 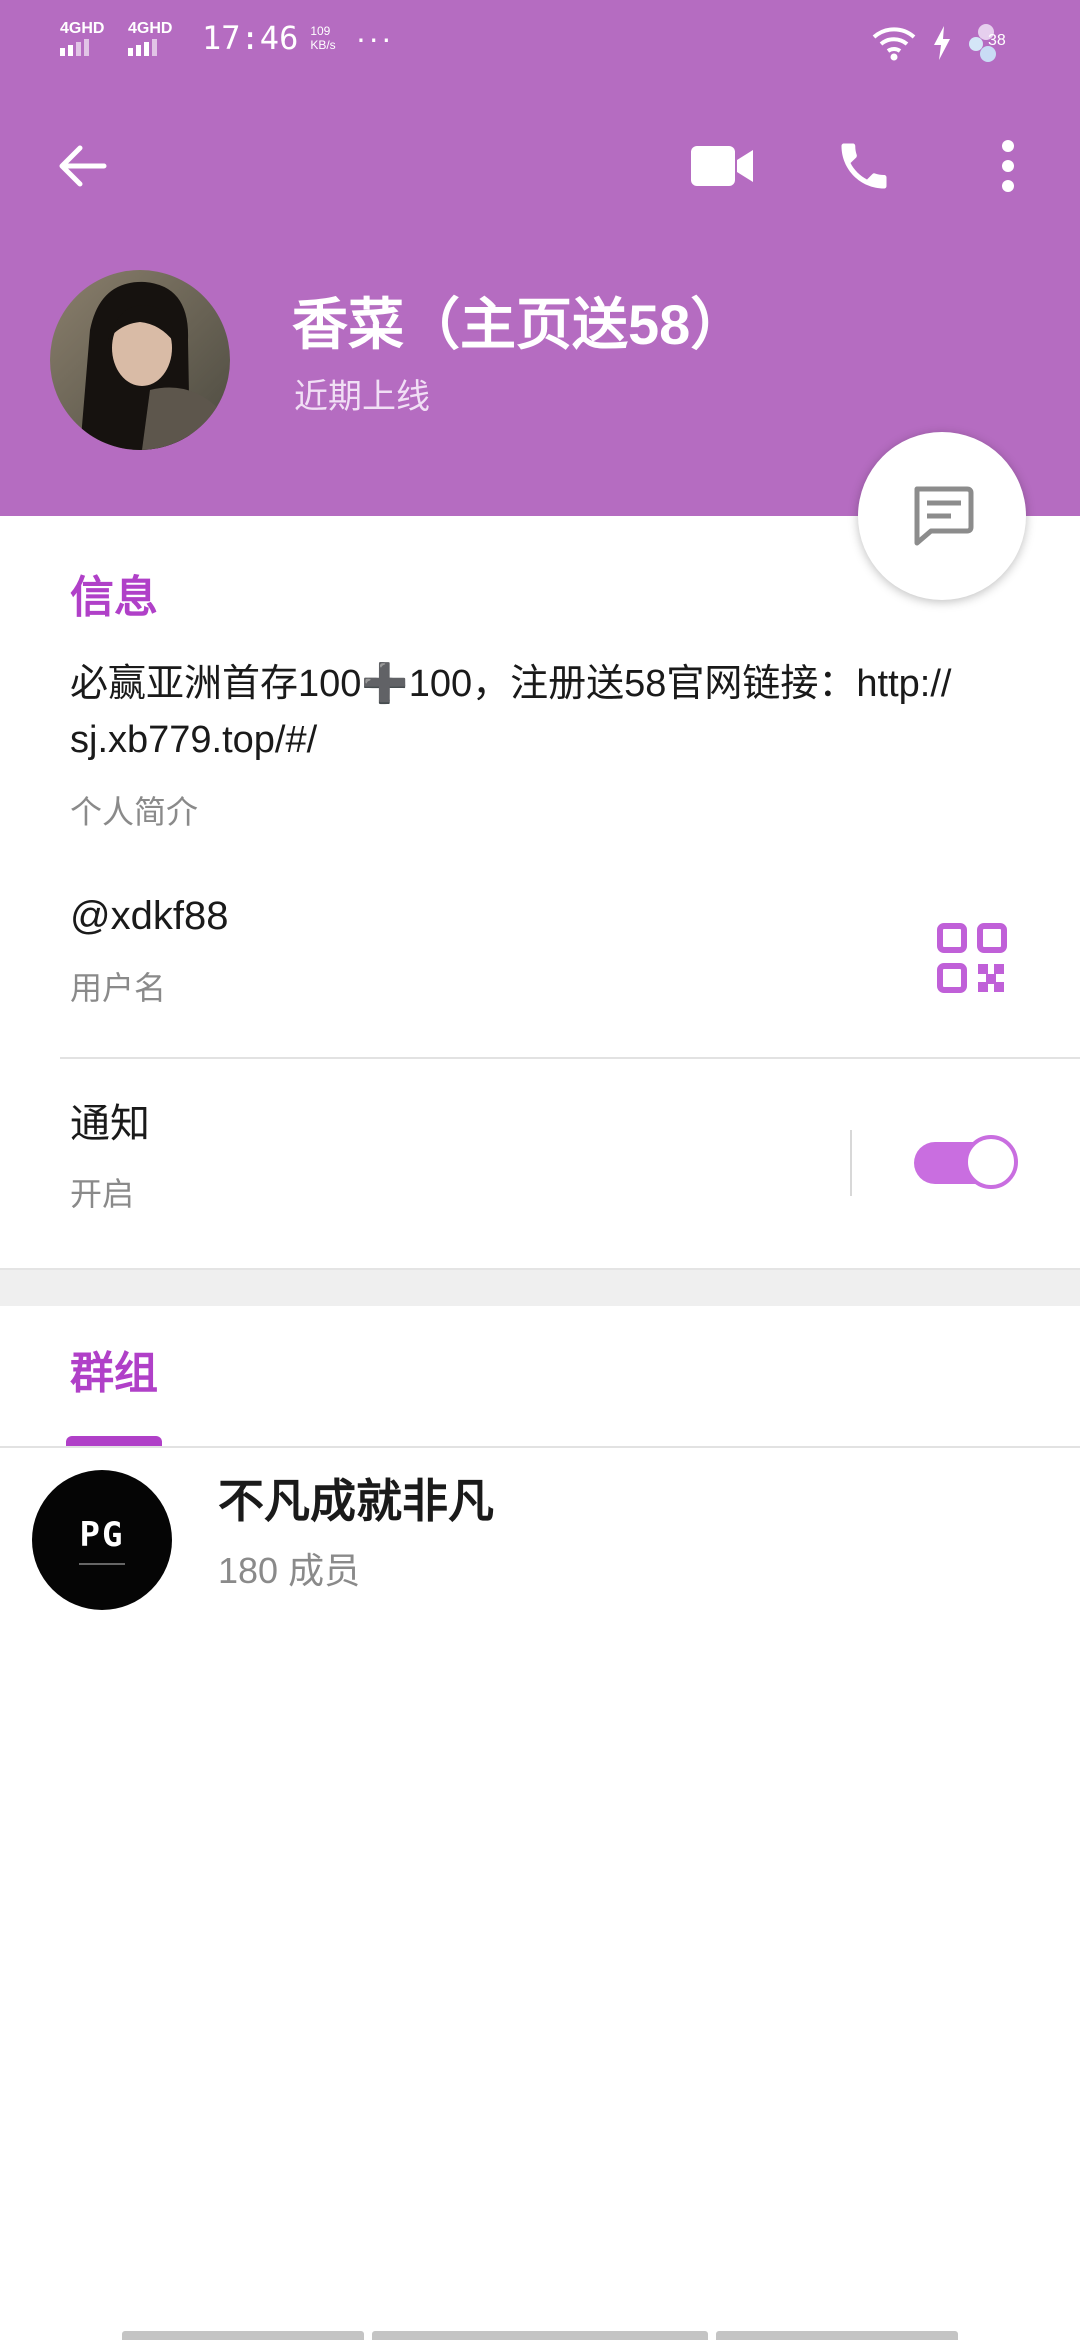 What do you see at coordinates (997, 40) in the screenshot?
I see `battery-level: 38` at bounding box center [997, 40].